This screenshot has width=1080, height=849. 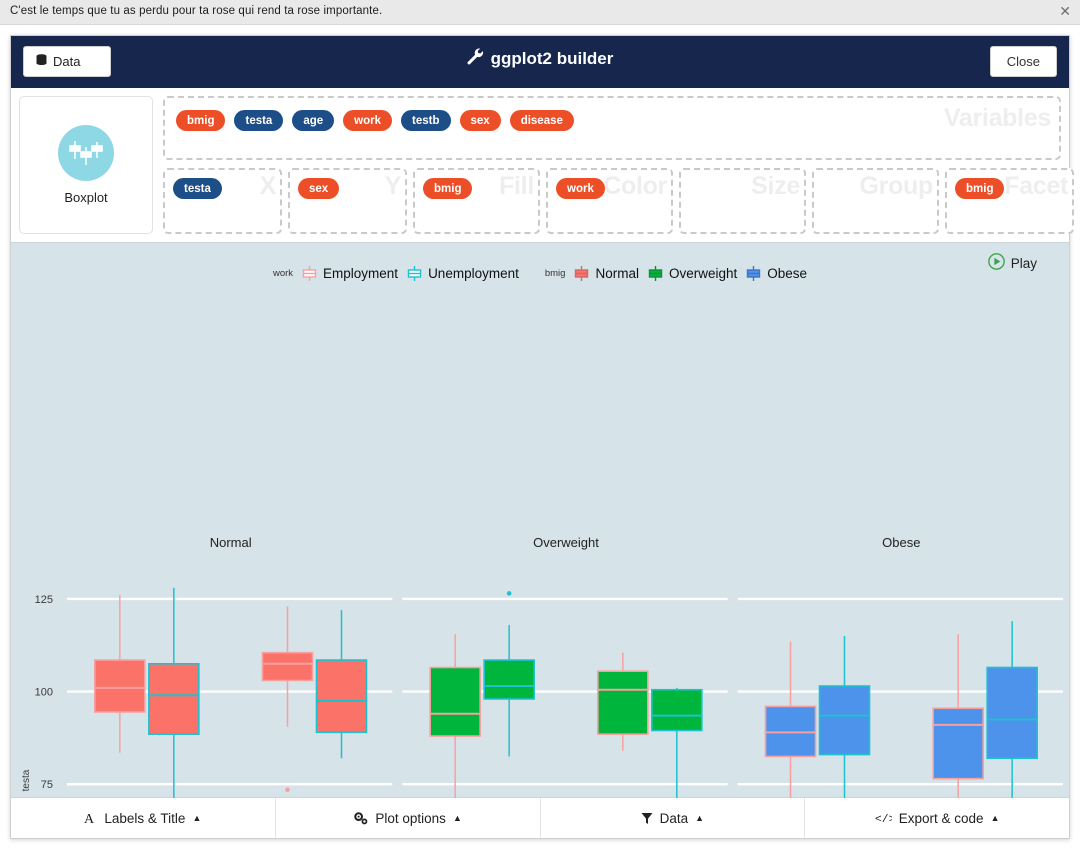 What do you see at coordinates (347, 201) in the screenshot?
I see `zone-y: Ysex` at bounding box center [347, 201].